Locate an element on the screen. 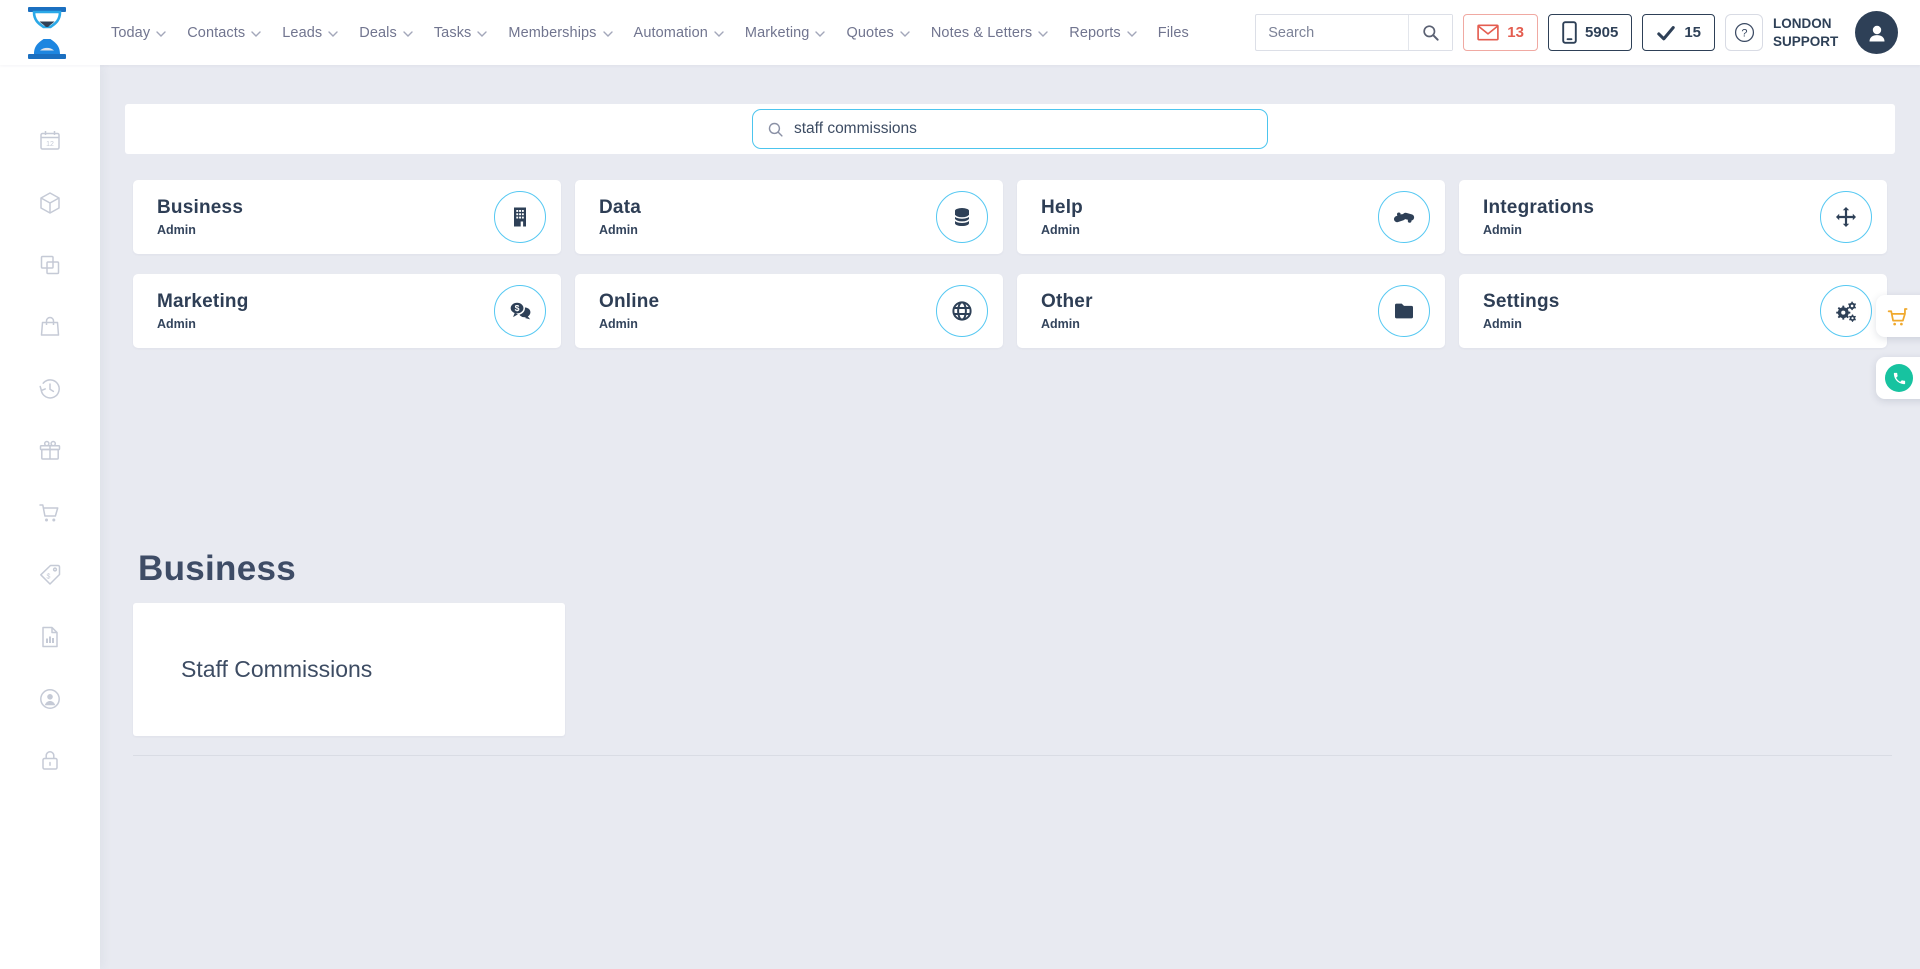  nav-label: Notes & Letters is located at coordinates (981, 32).